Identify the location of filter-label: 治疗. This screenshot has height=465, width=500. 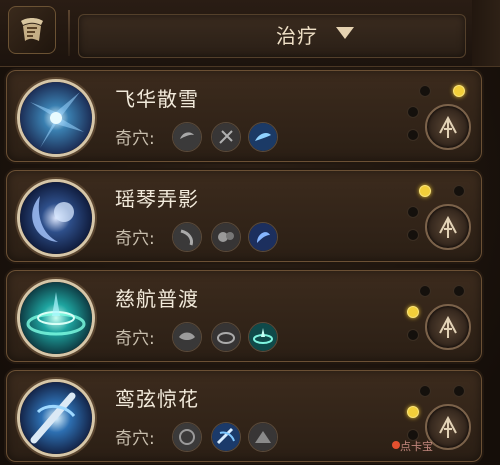
(297, 36).